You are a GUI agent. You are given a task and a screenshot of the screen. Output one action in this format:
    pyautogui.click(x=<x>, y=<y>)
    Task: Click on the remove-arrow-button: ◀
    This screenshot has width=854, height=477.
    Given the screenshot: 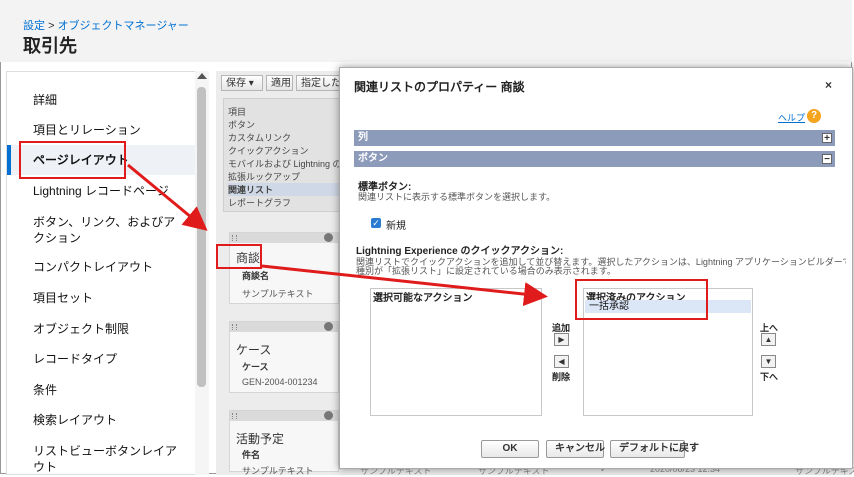 What is the action you would take?
    pyautogui.click(x=561, y=361)
    